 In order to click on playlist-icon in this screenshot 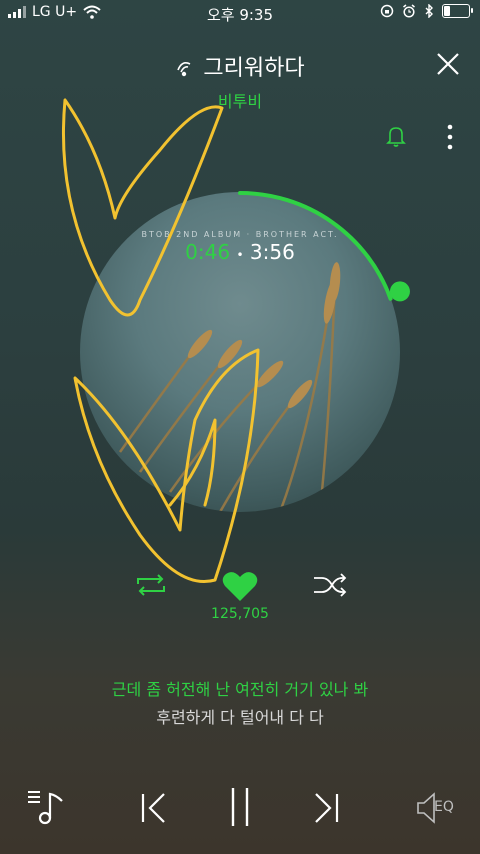, I will do `click(46, 808)`.